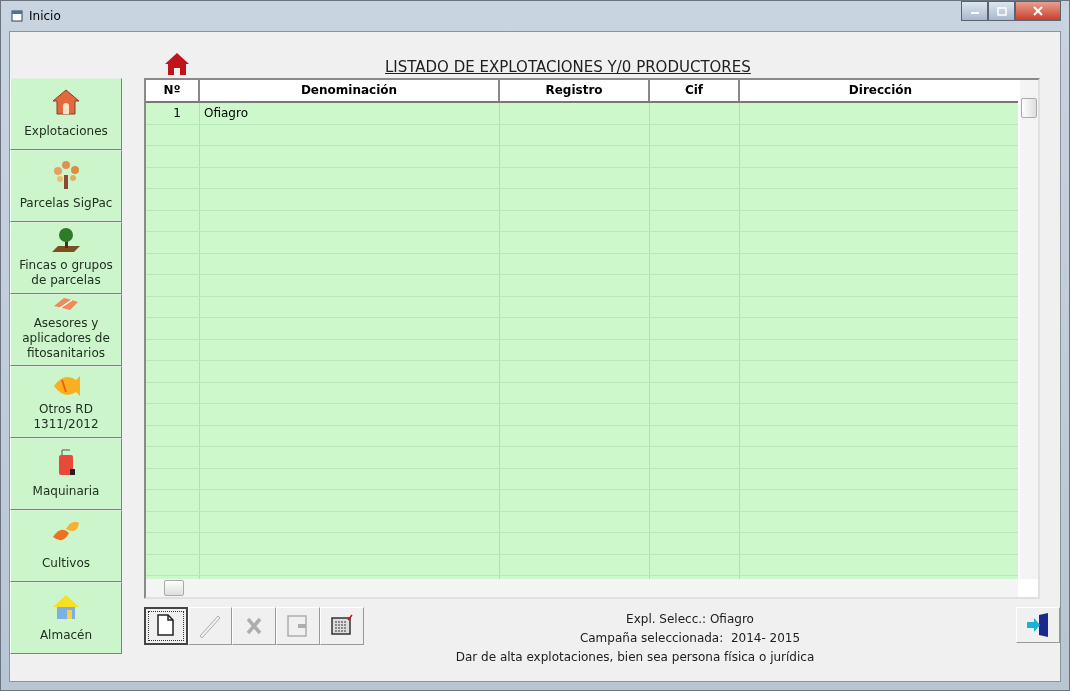  I want to click on sidebar-item: Almacén, so click(66, 618).